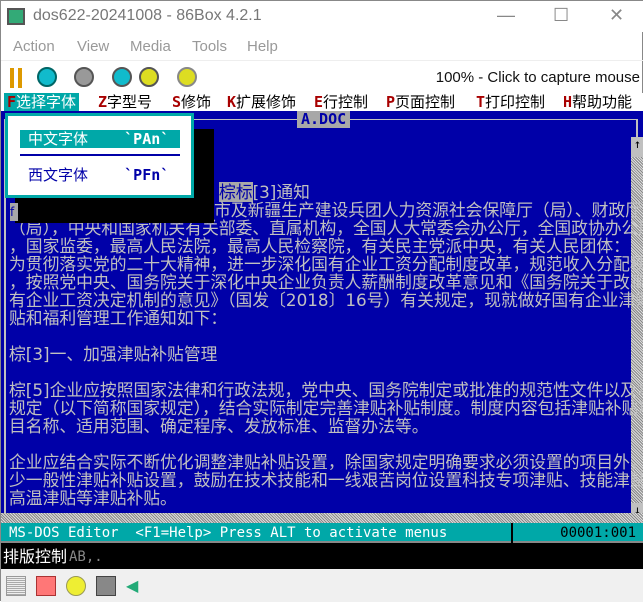  What do you see at coordinates (125, 102) in the screenshot?
I see `dos-menu-size: Z字型号` at bounding box center [125, 102].